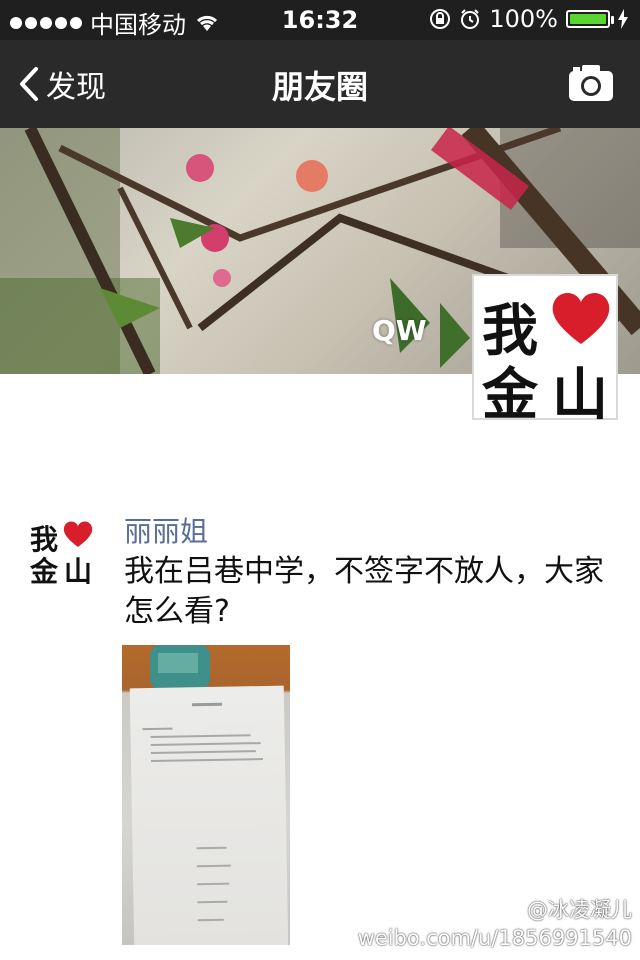 The width and height of the screenshot is (640, 960). Describe the element at coordinates (44, 571) in the screenshot. I see `logo-char-jin-small: 金` at that location.